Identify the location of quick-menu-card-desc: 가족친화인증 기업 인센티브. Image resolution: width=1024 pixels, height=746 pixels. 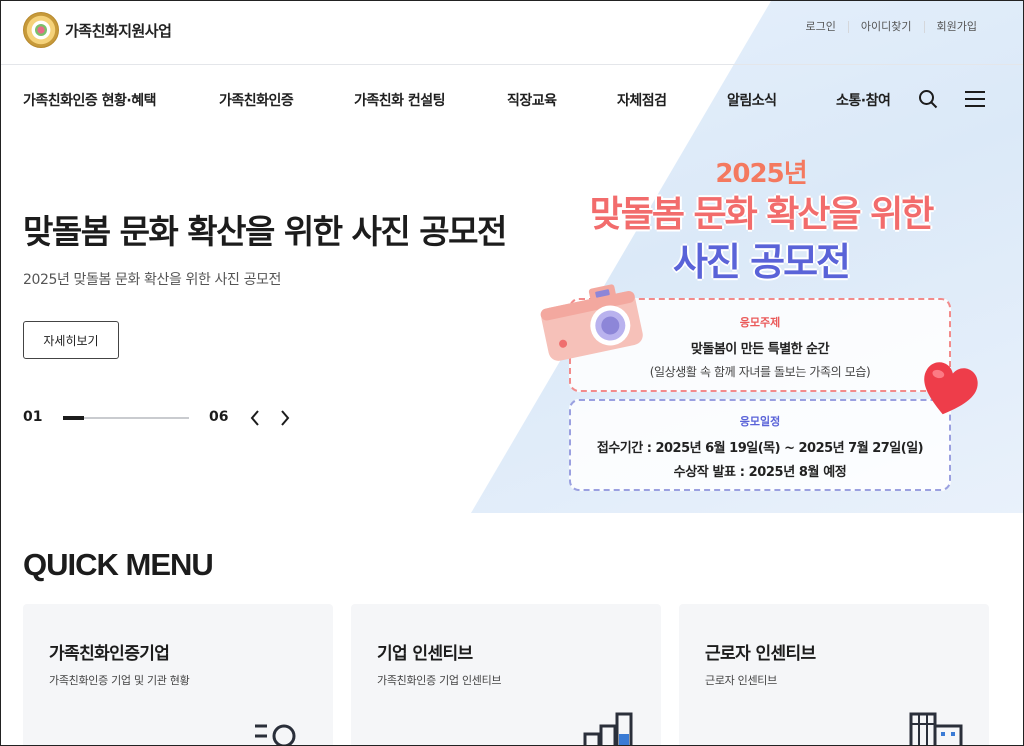
(439, 680).